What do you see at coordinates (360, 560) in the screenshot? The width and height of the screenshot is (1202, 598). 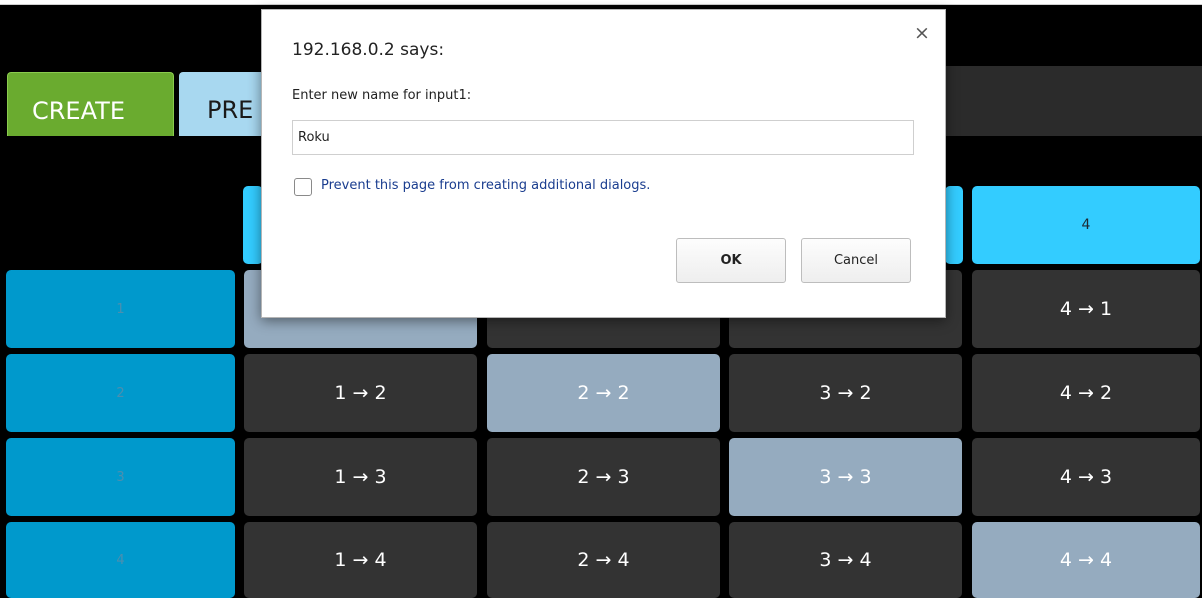 I see `route-cell-1-4: 1 → 4` at bounding box center [360, 560].